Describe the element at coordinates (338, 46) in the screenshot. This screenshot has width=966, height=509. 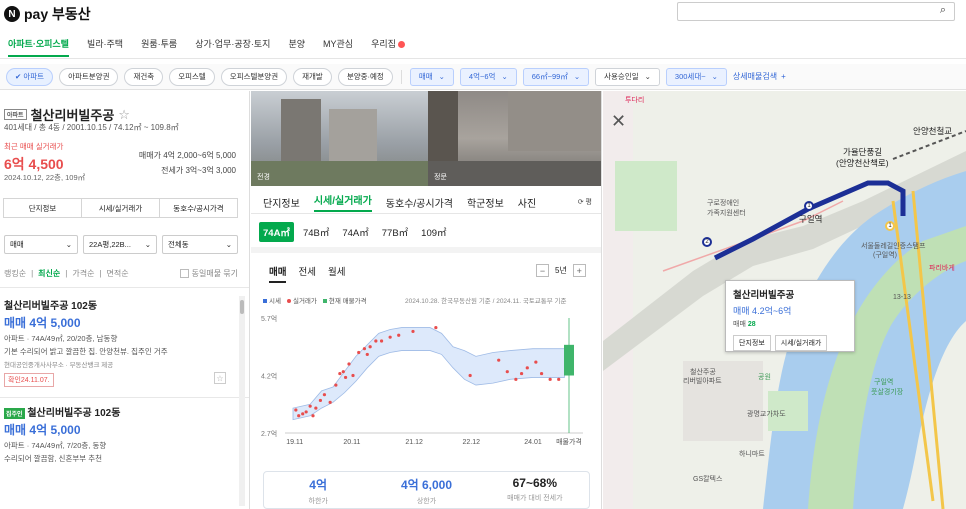
I see `nav-my: MY관심` at that location.